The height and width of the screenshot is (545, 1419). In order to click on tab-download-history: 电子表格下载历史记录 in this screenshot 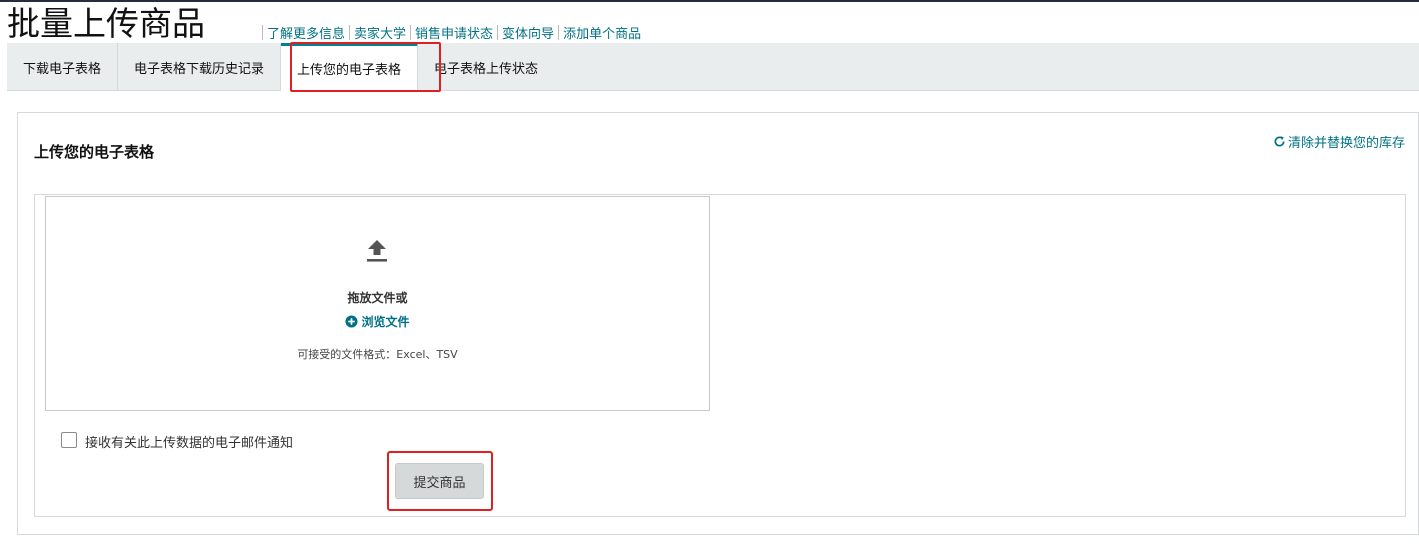, I will do `click(200, 67)`.